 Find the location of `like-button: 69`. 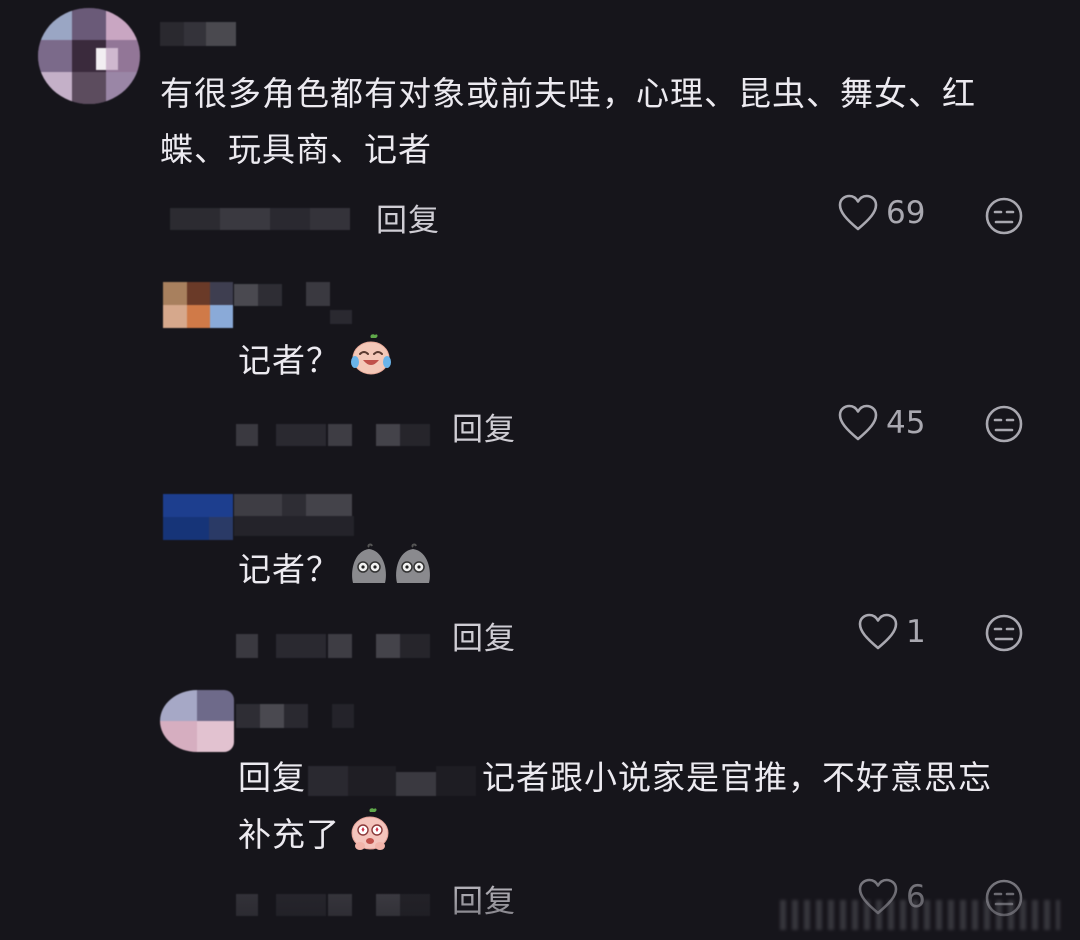

like-button: 69 is located at coordinates (881, 213).